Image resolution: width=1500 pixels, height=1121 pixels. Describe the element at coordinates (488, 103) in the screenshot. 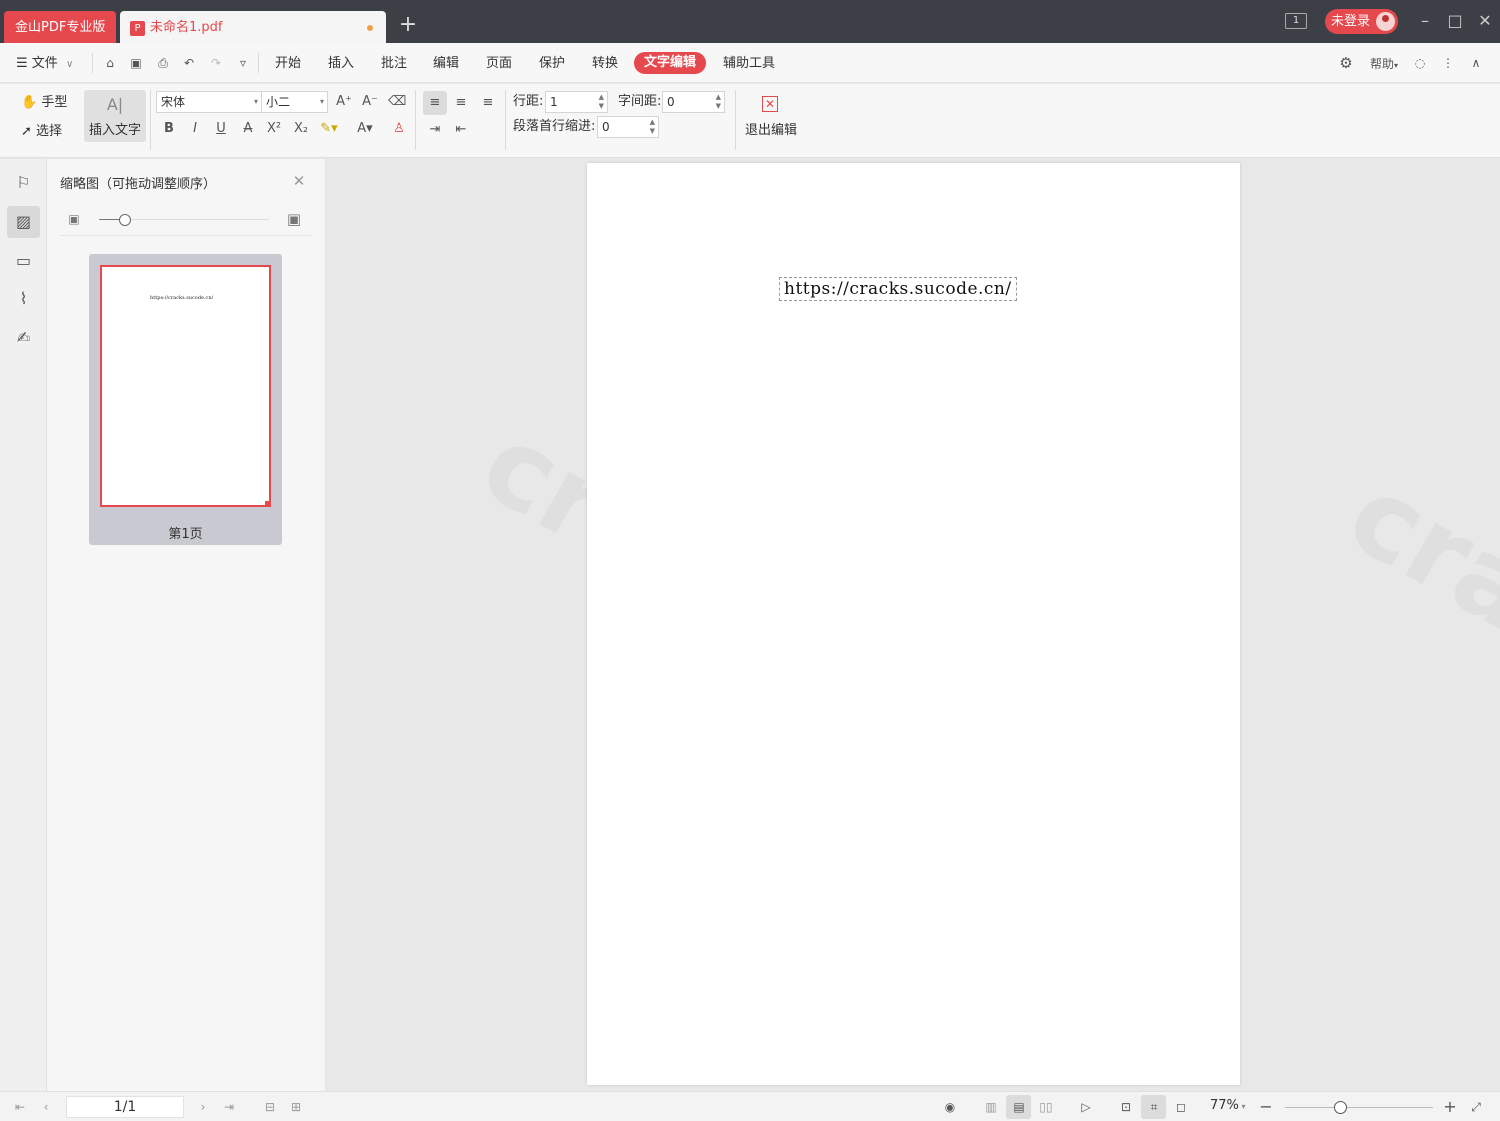

I see `align-right-icon: ≡` at that location.